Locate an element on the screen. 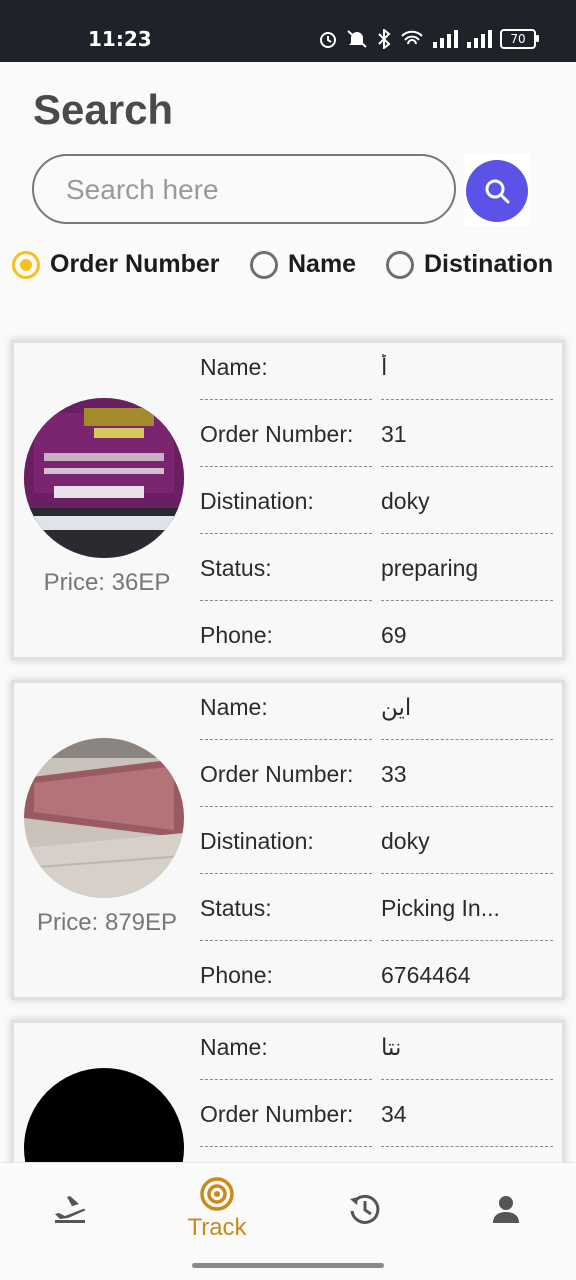 The width and height of the screenshot is (576, 1280). alarm-icon is located at coordinates (328, 40).